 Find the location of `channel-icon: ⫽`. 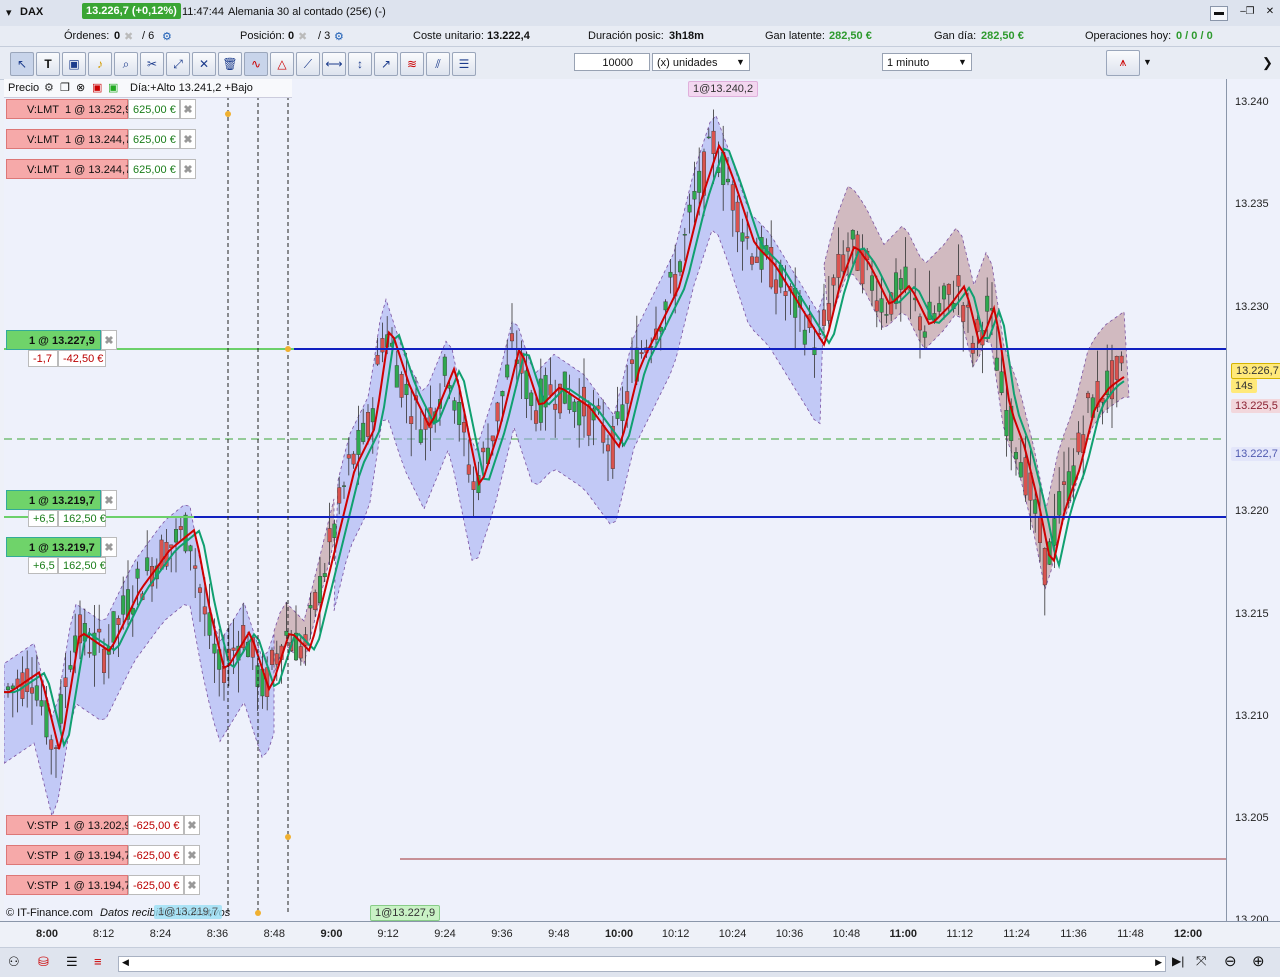

channel-icon: ⫽ is located at coordinates (438, 64).